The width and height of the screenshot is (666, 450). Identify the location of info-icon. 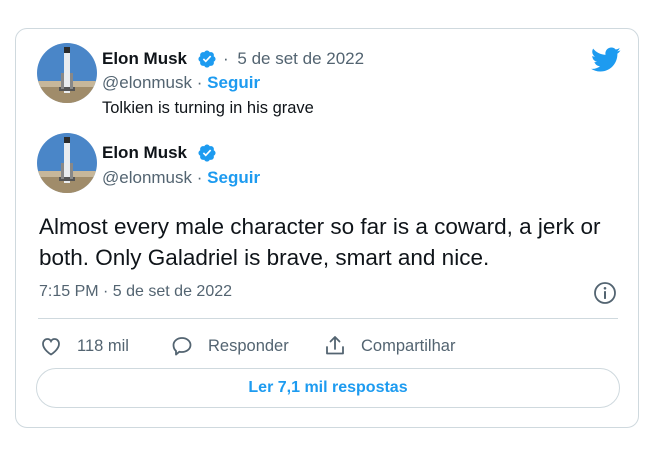
(605, 293).